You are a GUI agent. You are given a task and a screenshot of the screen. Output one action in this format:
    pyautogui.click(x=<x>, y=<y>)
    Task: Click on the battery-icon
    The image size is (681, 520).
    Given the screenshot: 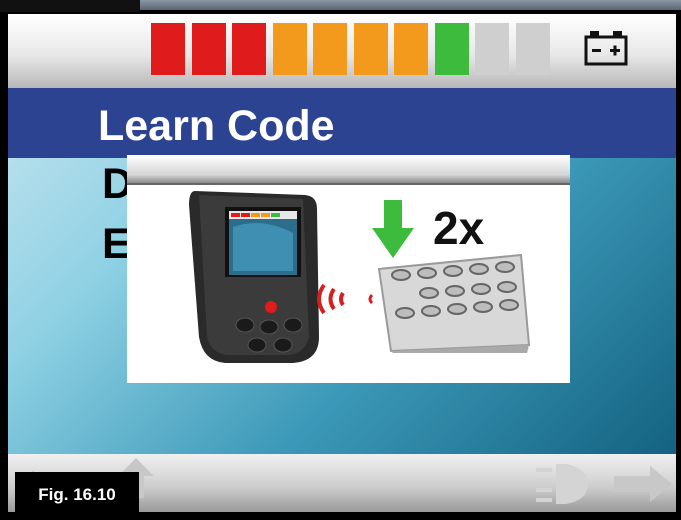 What is the action you would take?
    pyautogui.click(x=606, y=48)
    